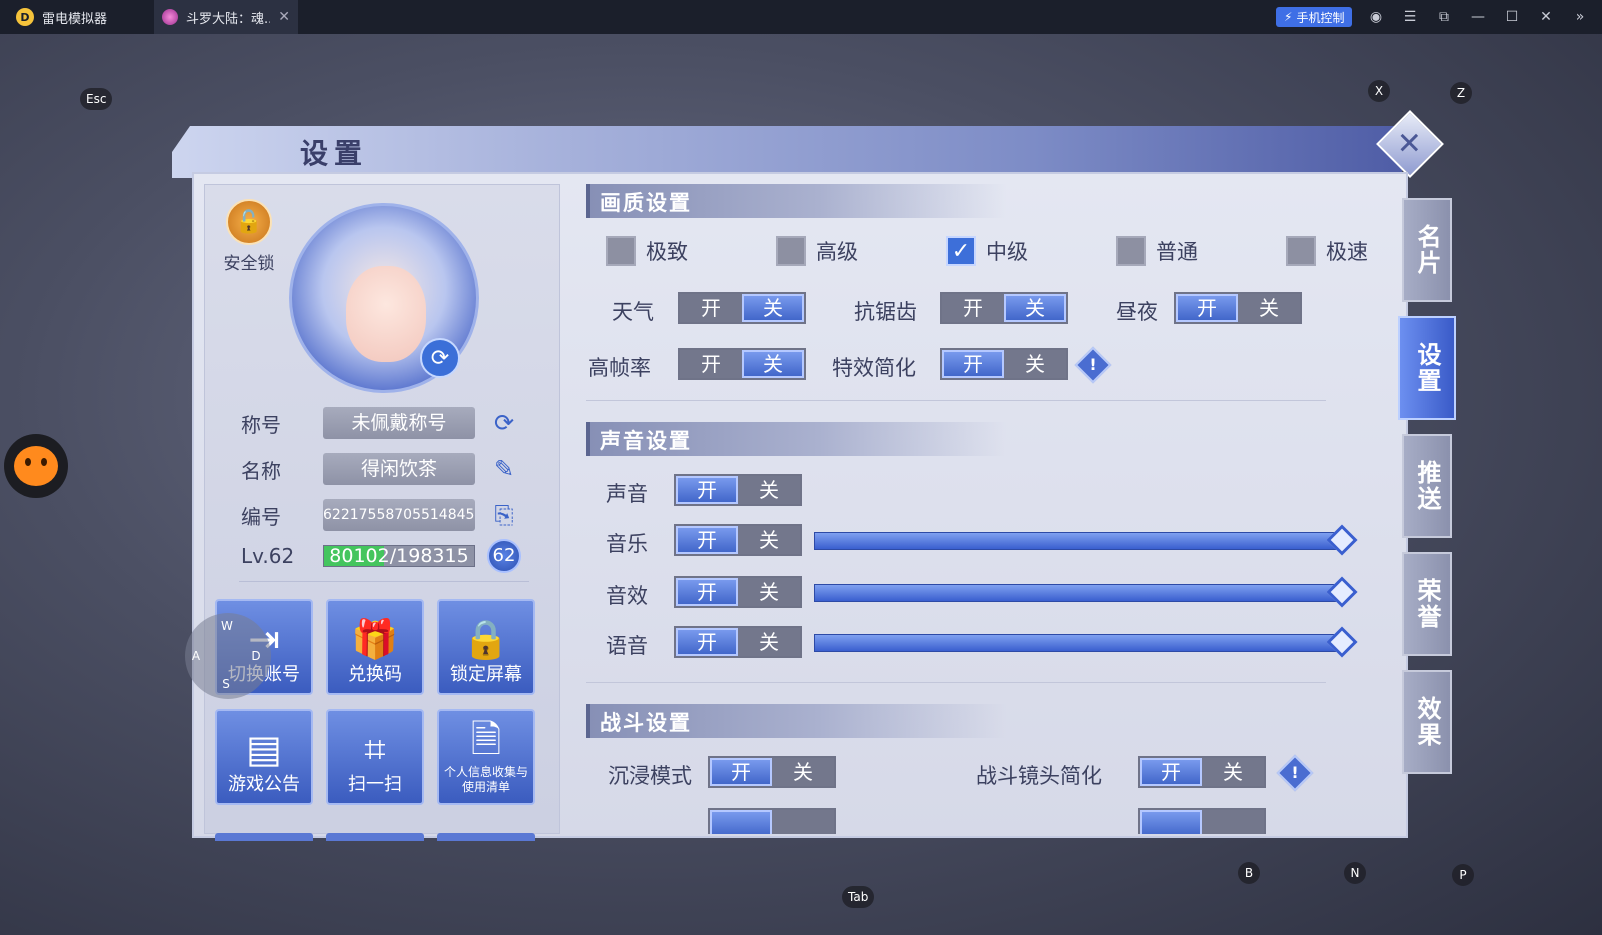  Describe the element at coordinates (226, 684) in the screenshot. I see `keyhint-s: S` at that location.